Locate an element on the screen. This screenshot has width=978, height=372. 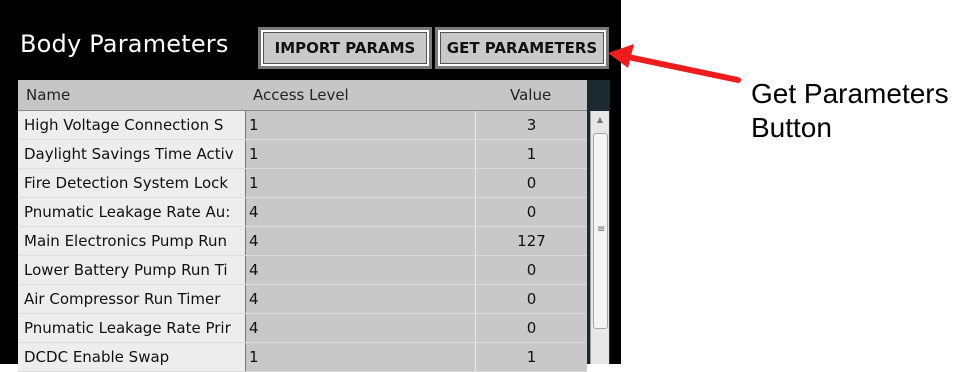
table-row: Pnumatic Leakage Rate Au: 4 0 is located at coordinates (302, 212).